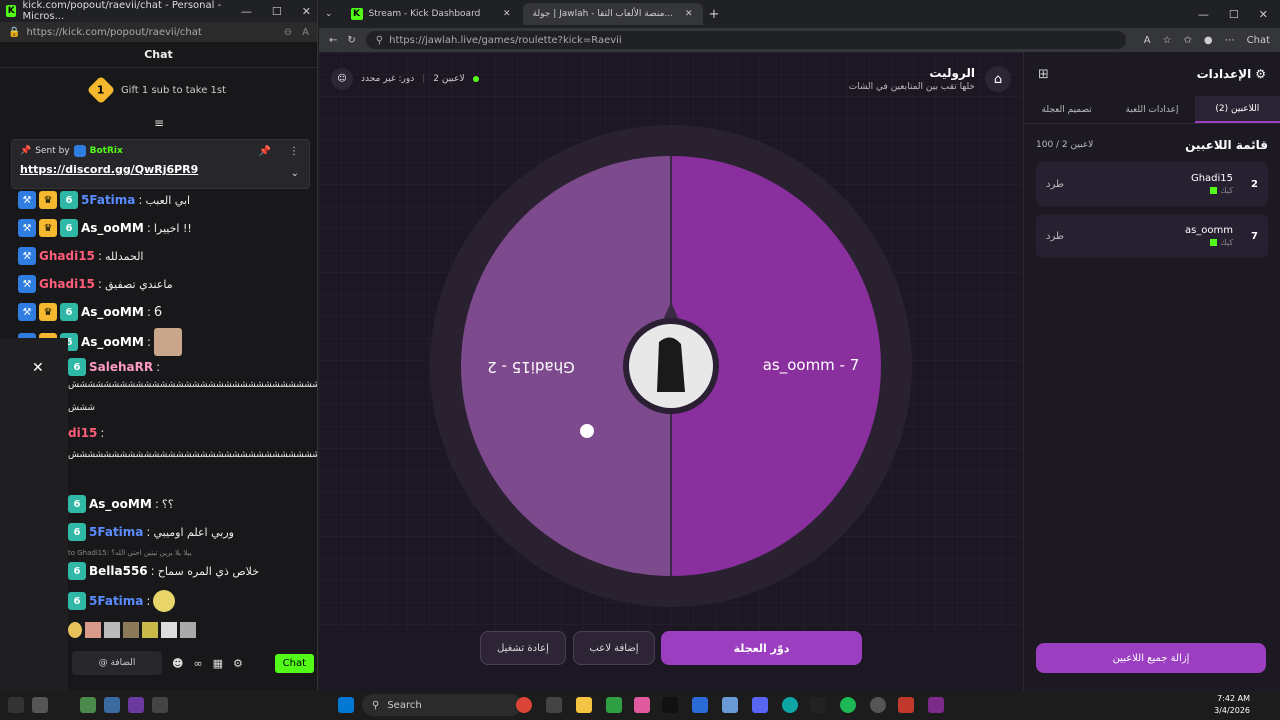 This screenshot has width=1280, height=720. I want to click on tiktok-icon, so click(670, 705).